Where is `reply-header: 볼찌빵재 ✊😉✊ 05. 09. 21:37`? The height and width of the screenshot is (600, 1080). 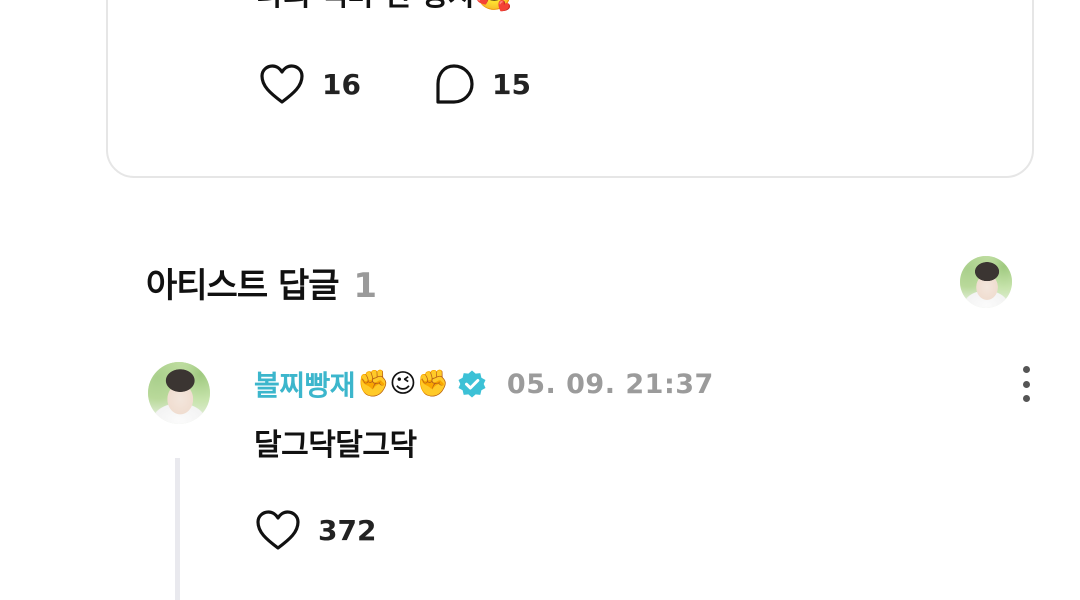 reply-header: 볼찌빵재 ✊😉✊ 05. 09. 21:37 is located at coordinates (484, 384).